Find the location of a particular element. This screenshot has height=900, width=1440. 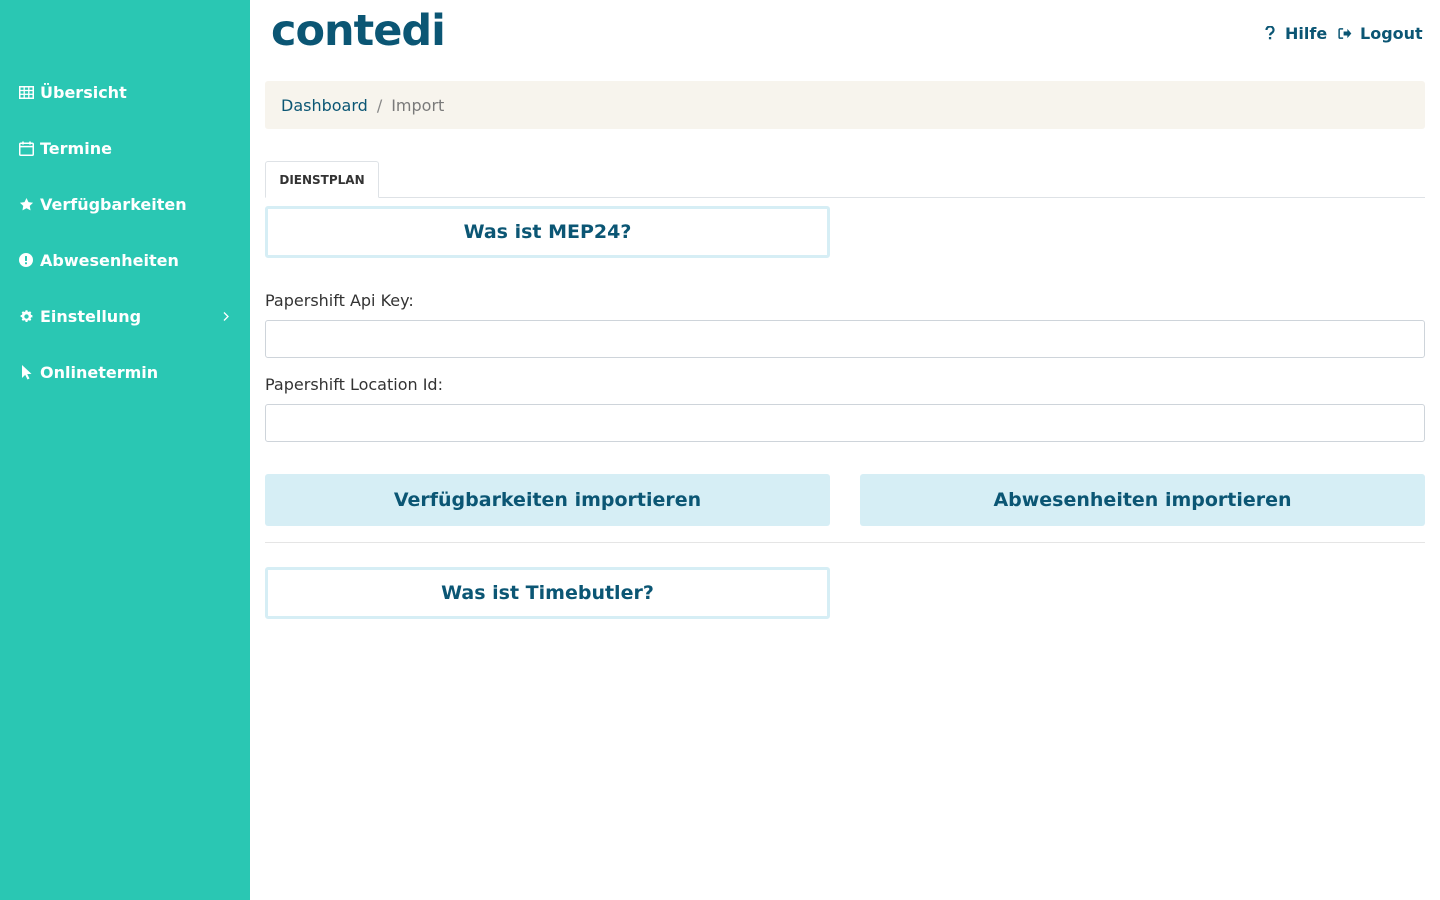

api-key-label: Papershift Api Key: is located at coordinates (339, 300).